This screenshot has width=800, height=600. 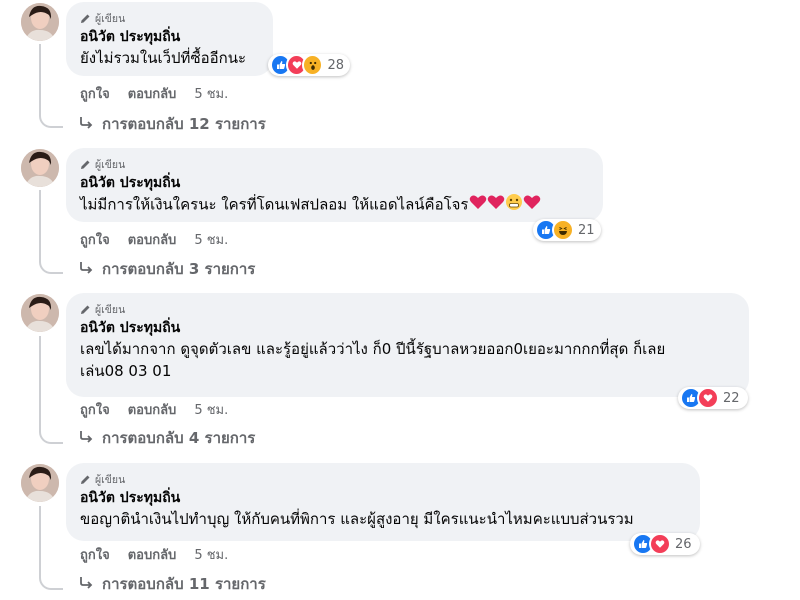 I want to click on reaction-summary: 22, so click(x=713, y=398).